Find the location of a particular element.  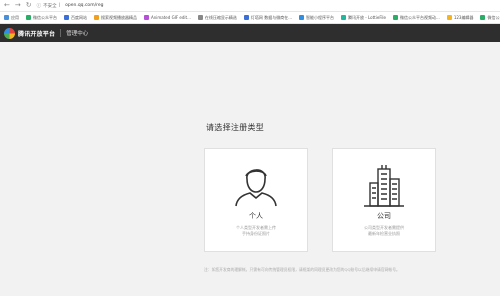

bookmark-item: 百度网站 is located at coordinates (75, 18).